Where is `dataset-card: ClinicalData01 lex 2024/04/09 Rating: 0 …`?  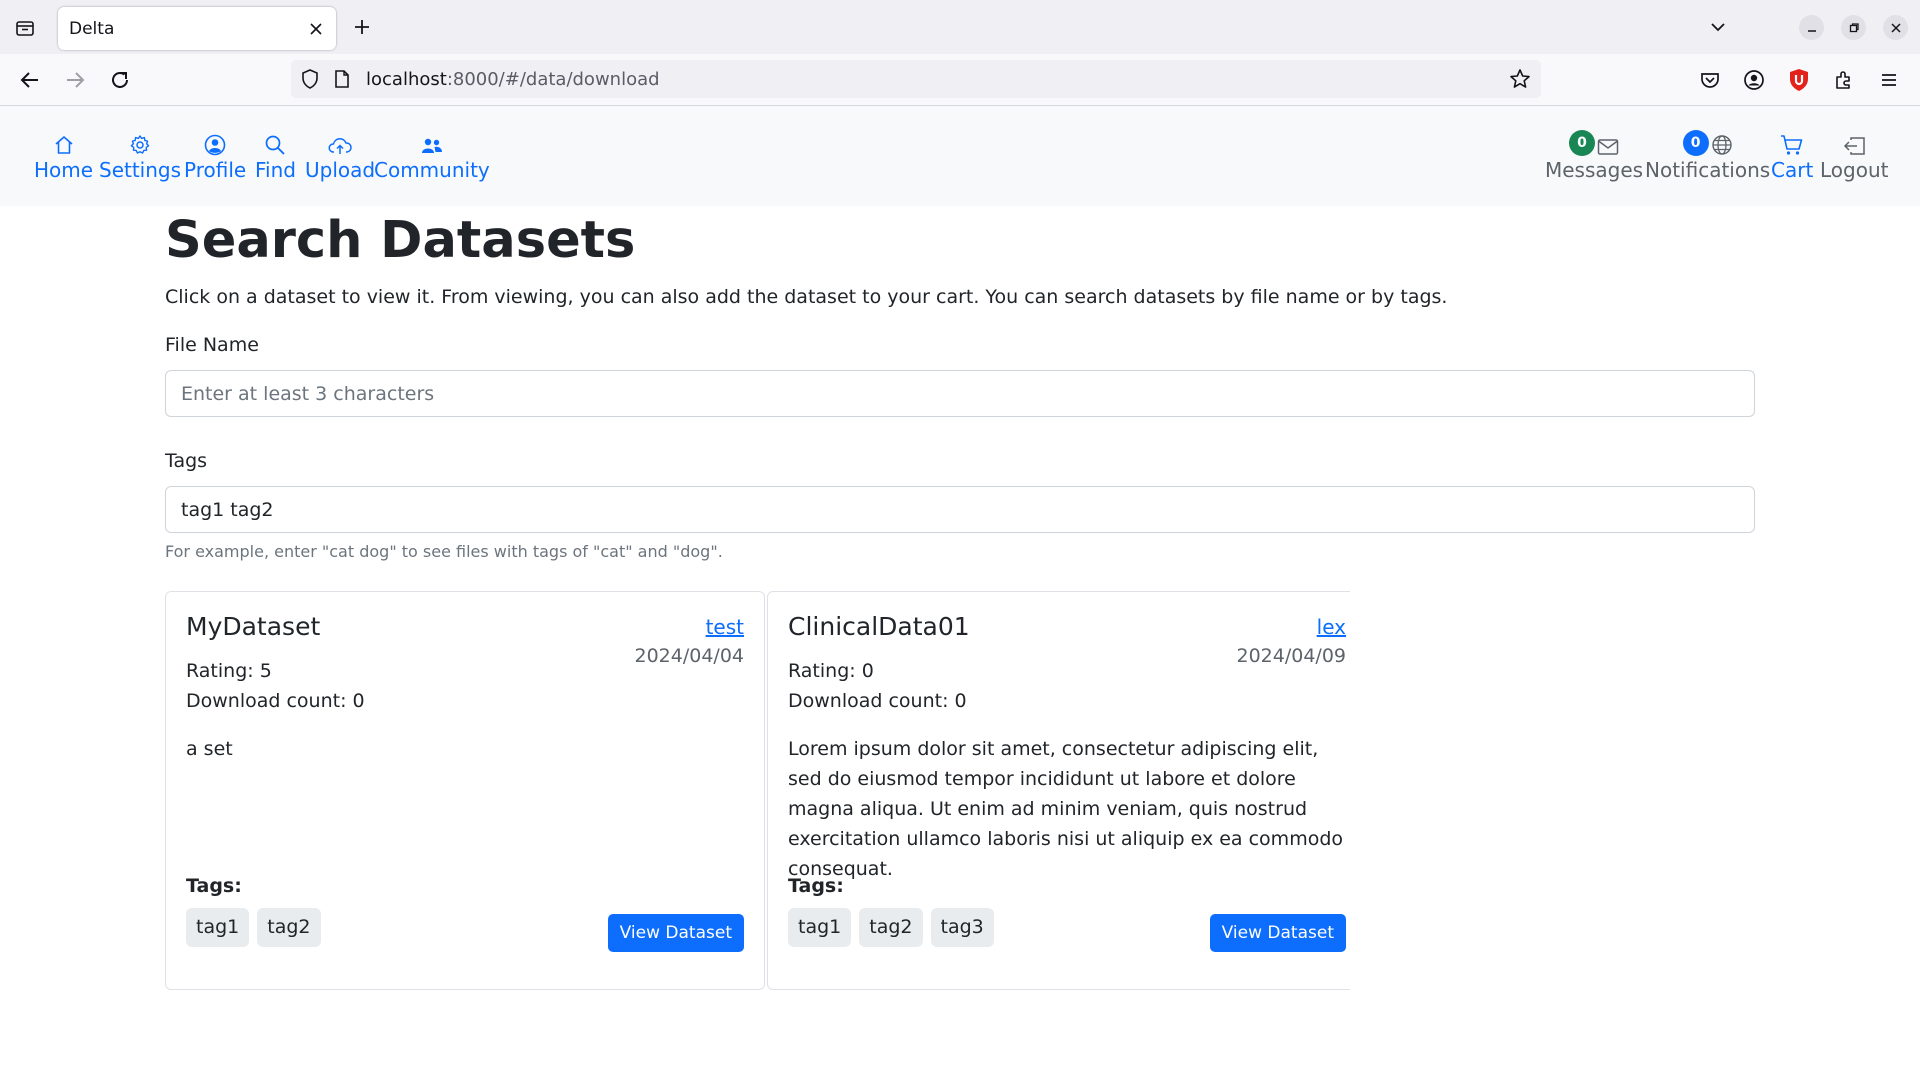 dataset-card: ClinicalData01 lex 2024/04/09 Rating: 0 … is located at coordinates (1058, 790).